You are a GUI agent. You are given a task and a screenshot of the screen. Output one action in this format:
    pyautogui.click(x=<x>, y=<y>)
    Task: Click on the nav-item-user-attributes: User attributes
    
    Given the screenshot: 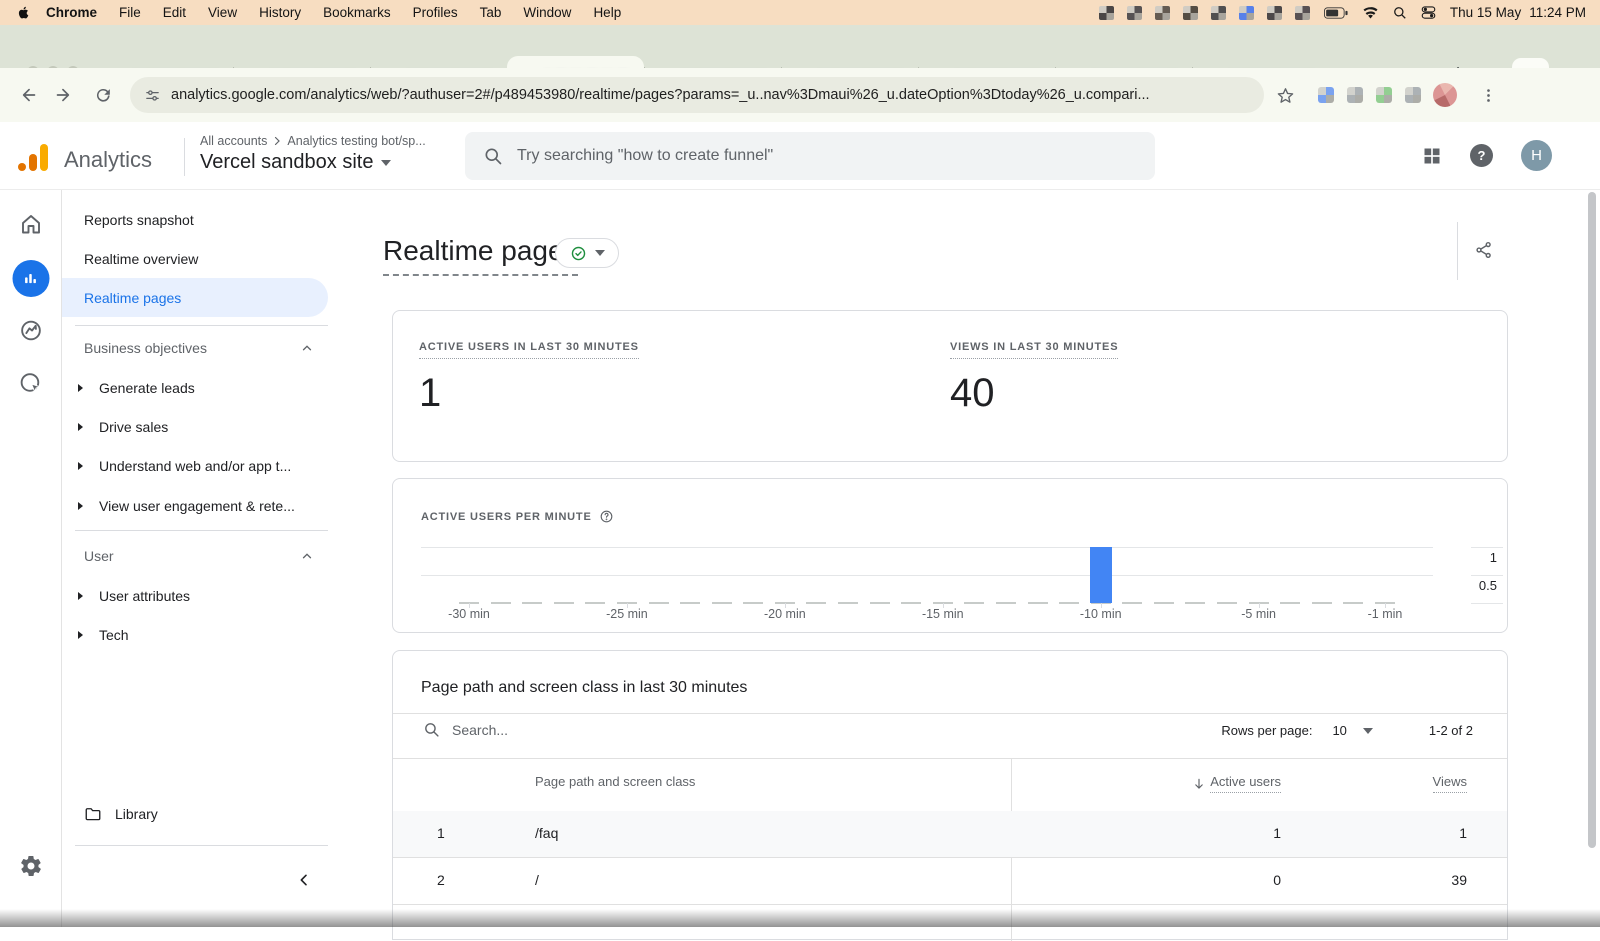 What is the action you would take?
    pyautogui.click(x=201, y=595)
    